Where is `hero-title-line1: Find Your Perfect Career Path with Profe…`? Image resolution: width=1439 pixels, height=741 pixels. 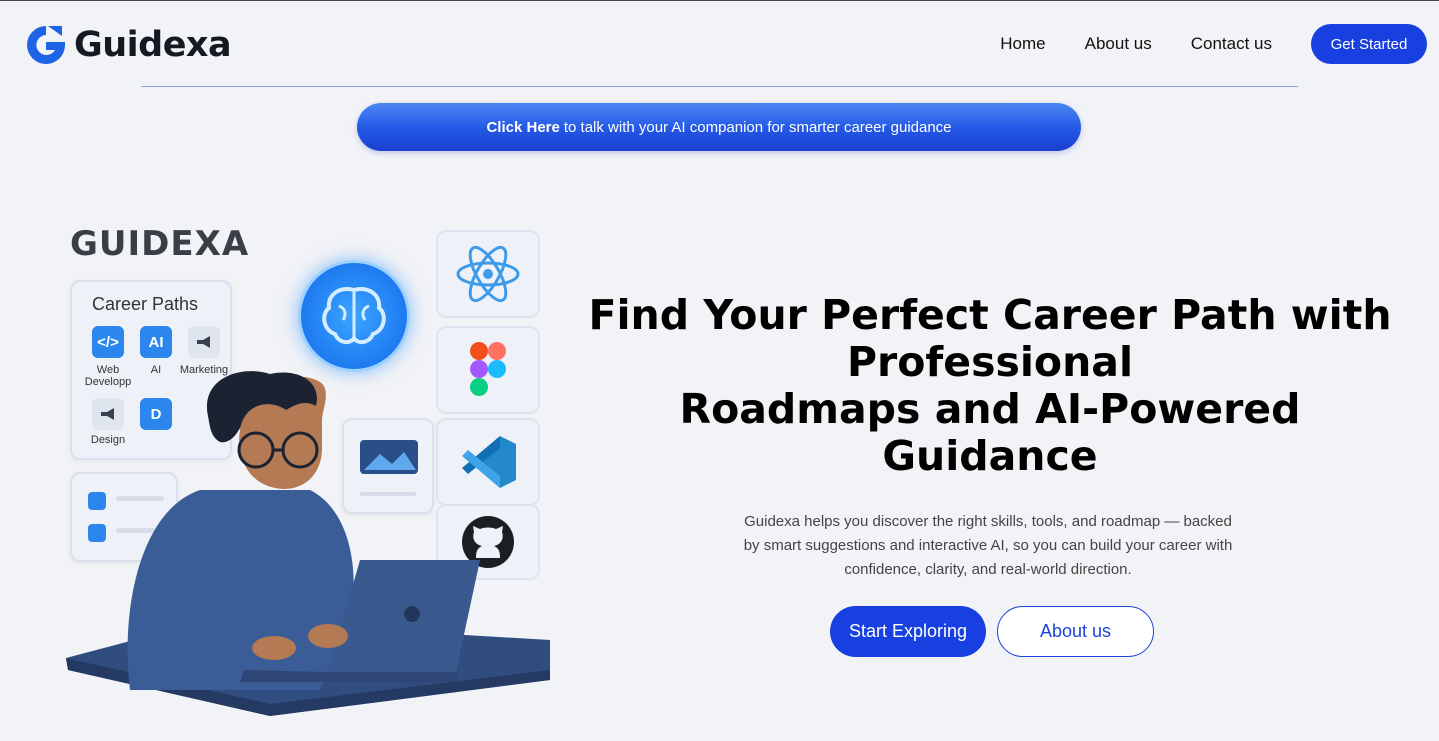 hero-title-line1: Find Your Perfect Career Path with Profe… is located at coordinates (990, 338).